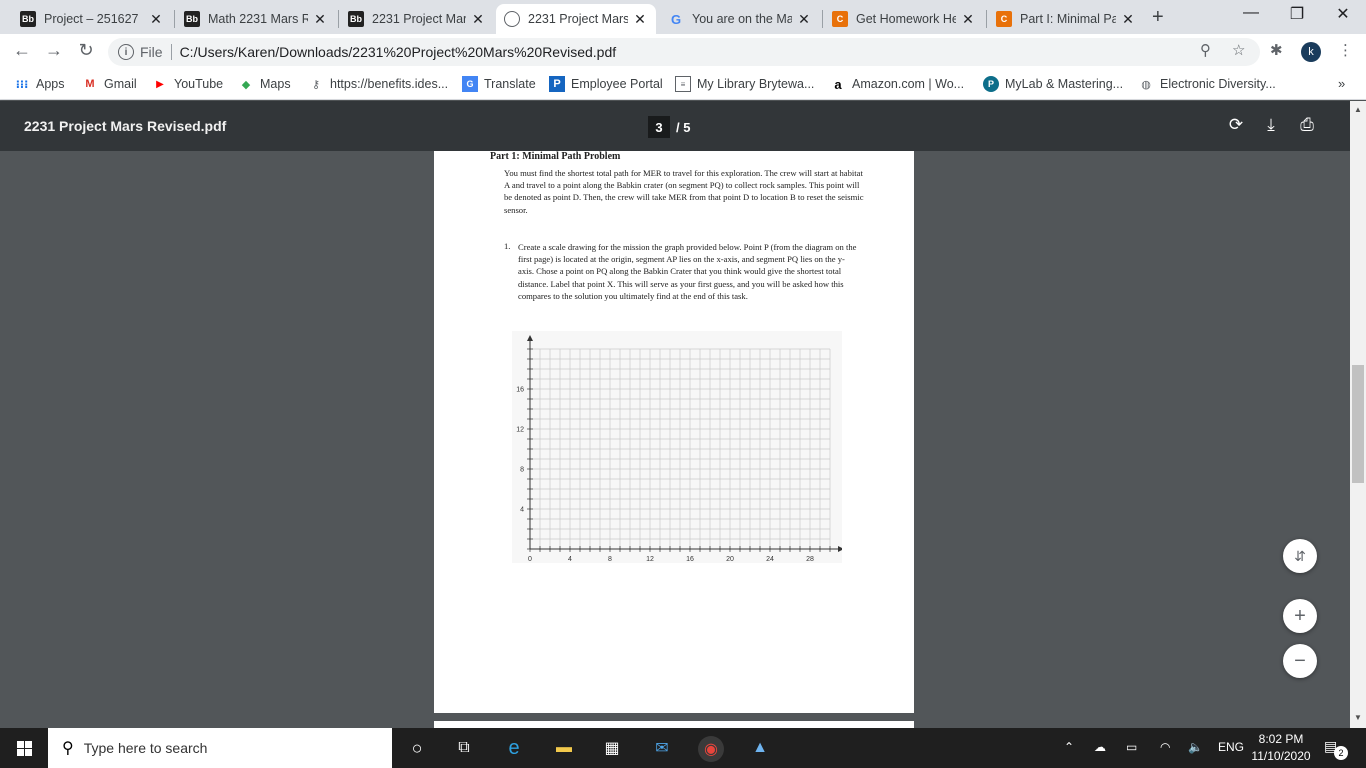  I want to click on tray-chevron-icon: ⌃, so click(1069, 747).